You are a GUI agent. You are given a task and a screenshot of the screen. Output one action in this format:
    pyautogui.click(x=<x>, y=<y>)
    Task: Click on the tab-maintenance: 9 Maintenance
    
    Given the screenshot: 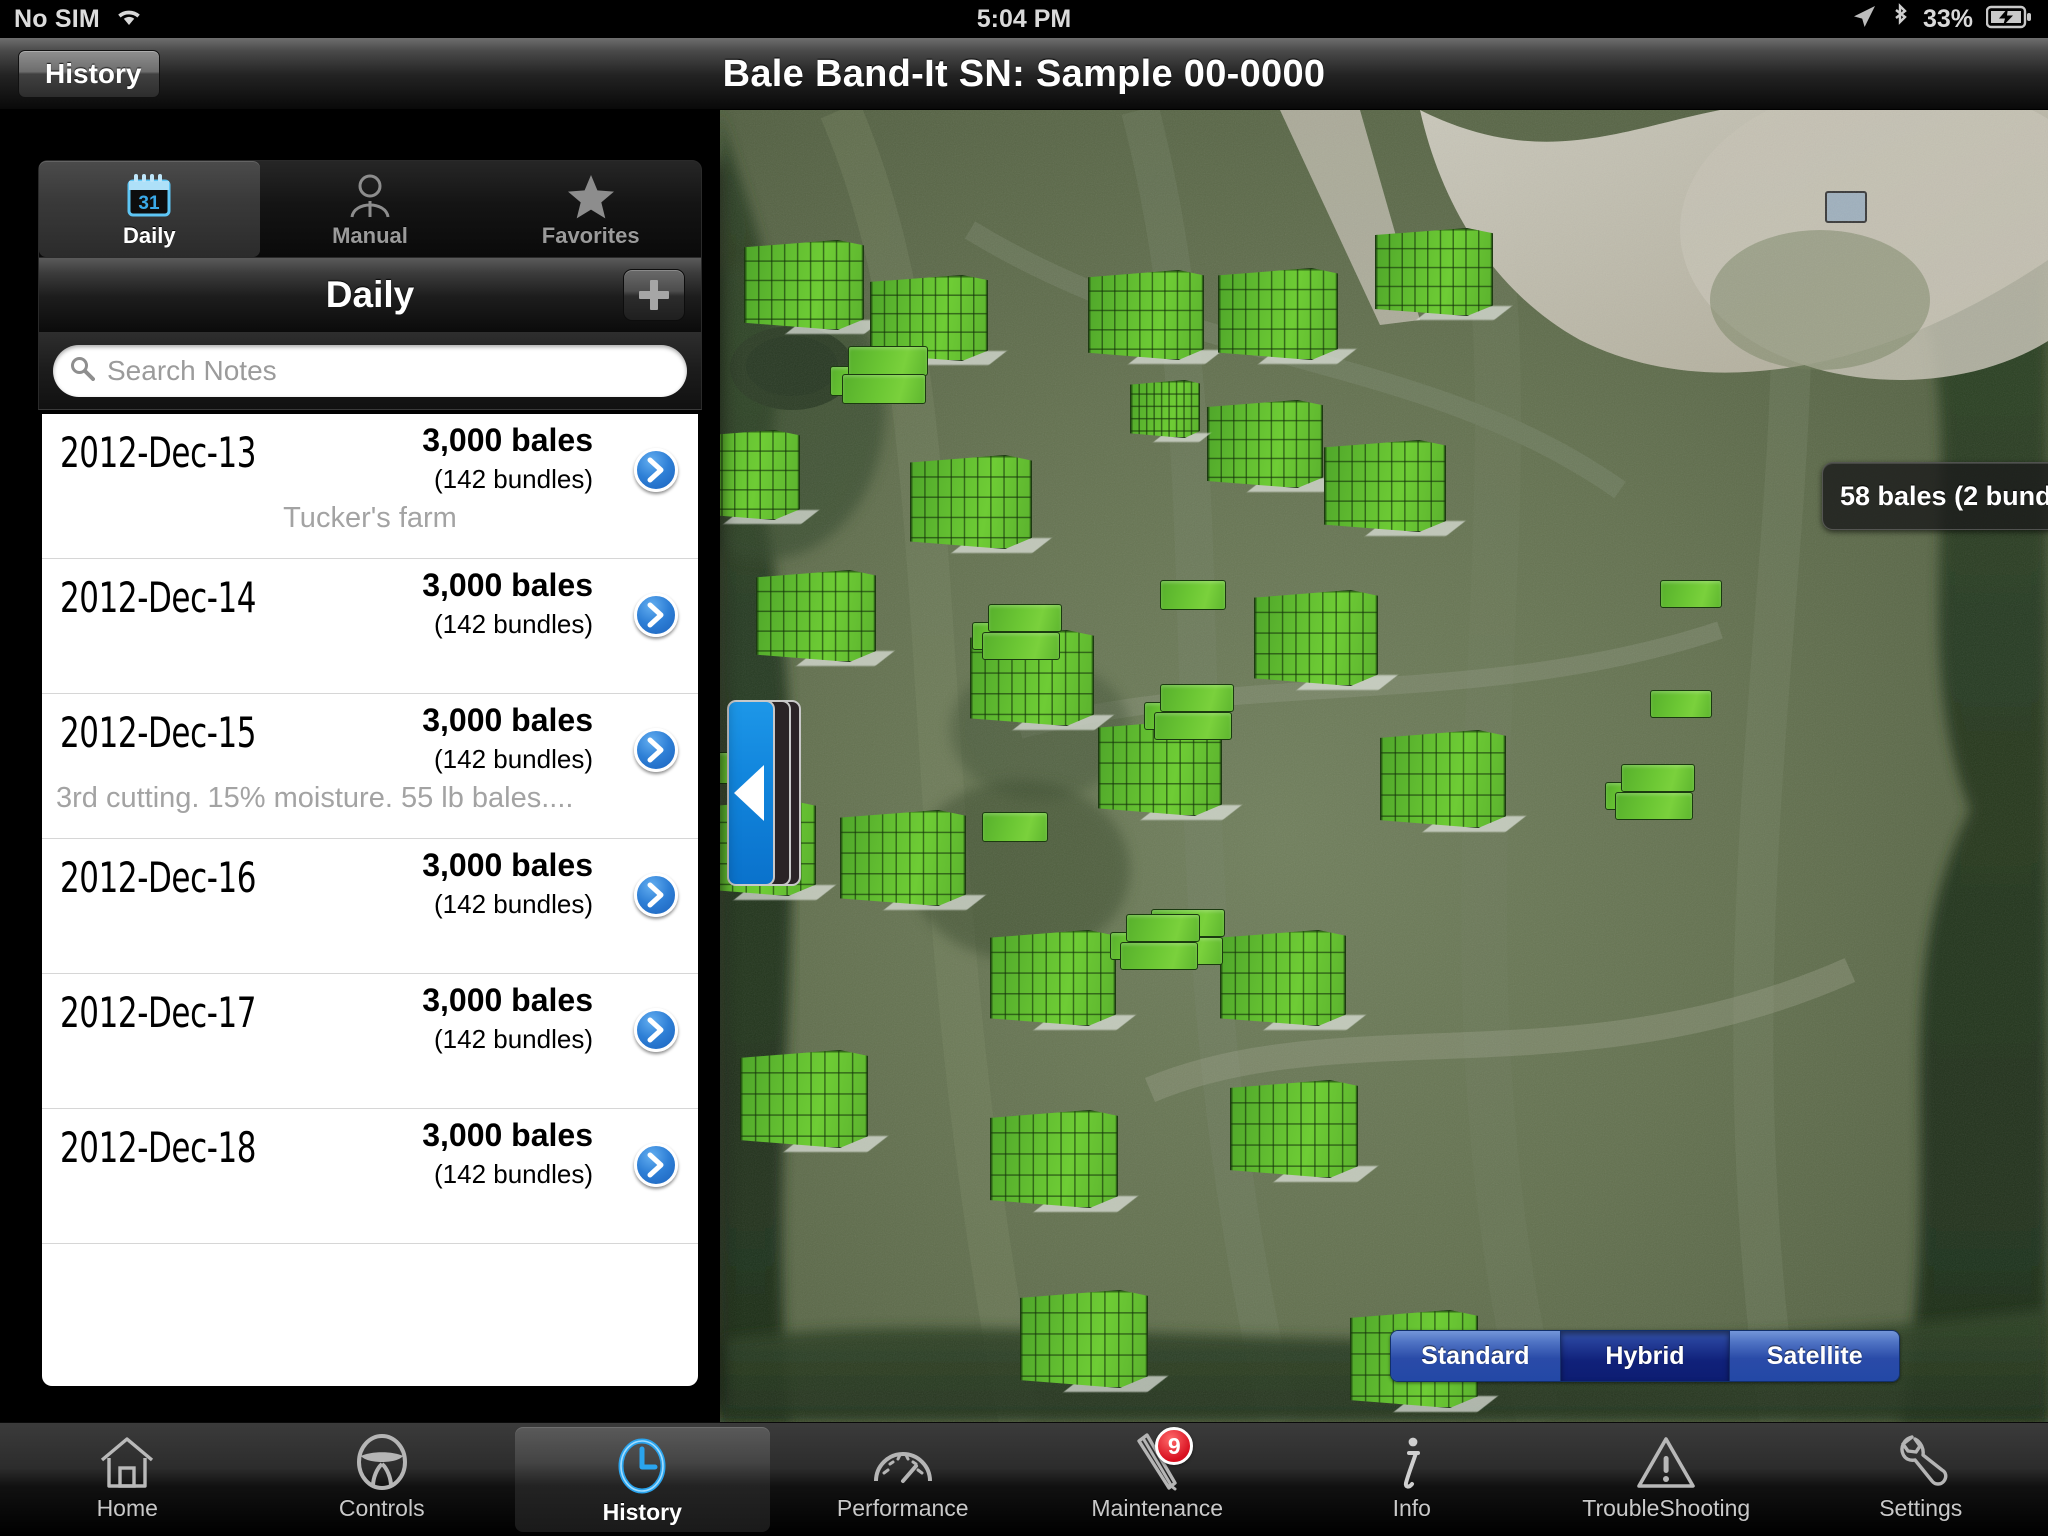 What is the action you would take?
    pyautogui.click(x=1157, y=1479)
    